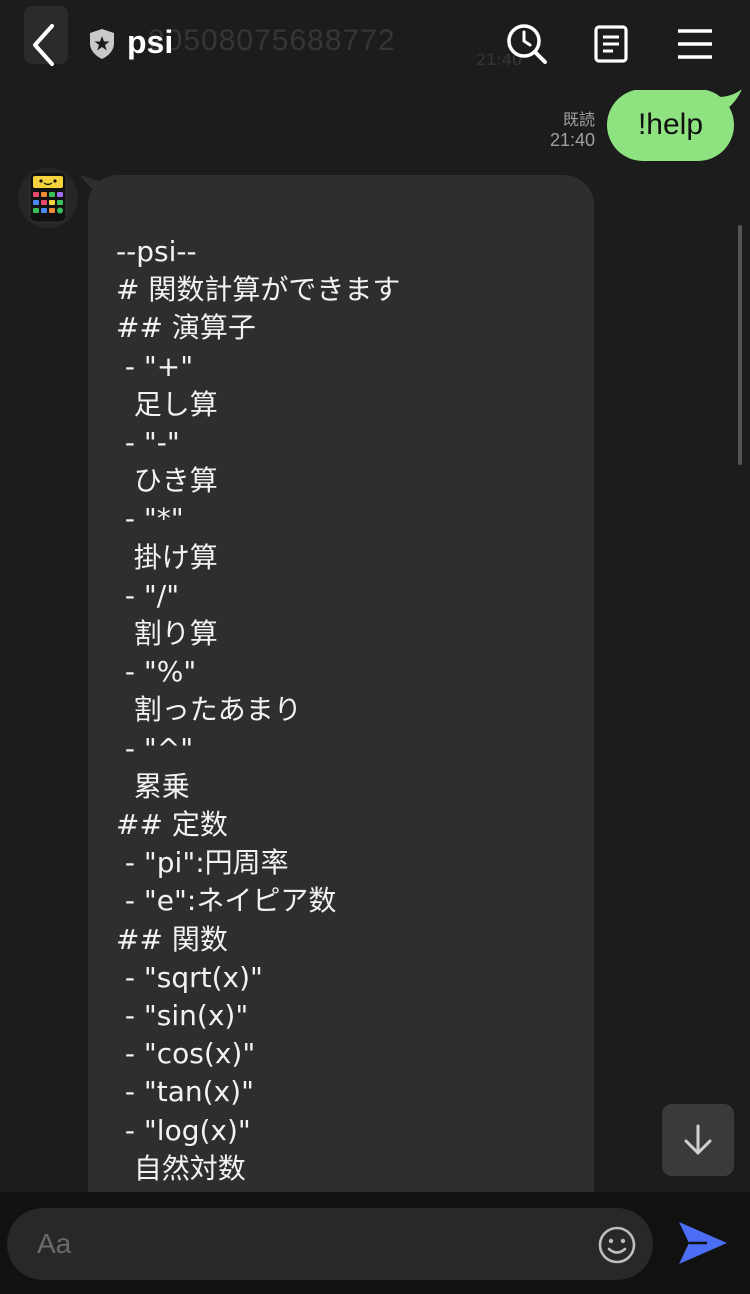 The height and width of the screenshot is (1294, 750). I want to click on calculator-avatar-icon, so click(48, 198).